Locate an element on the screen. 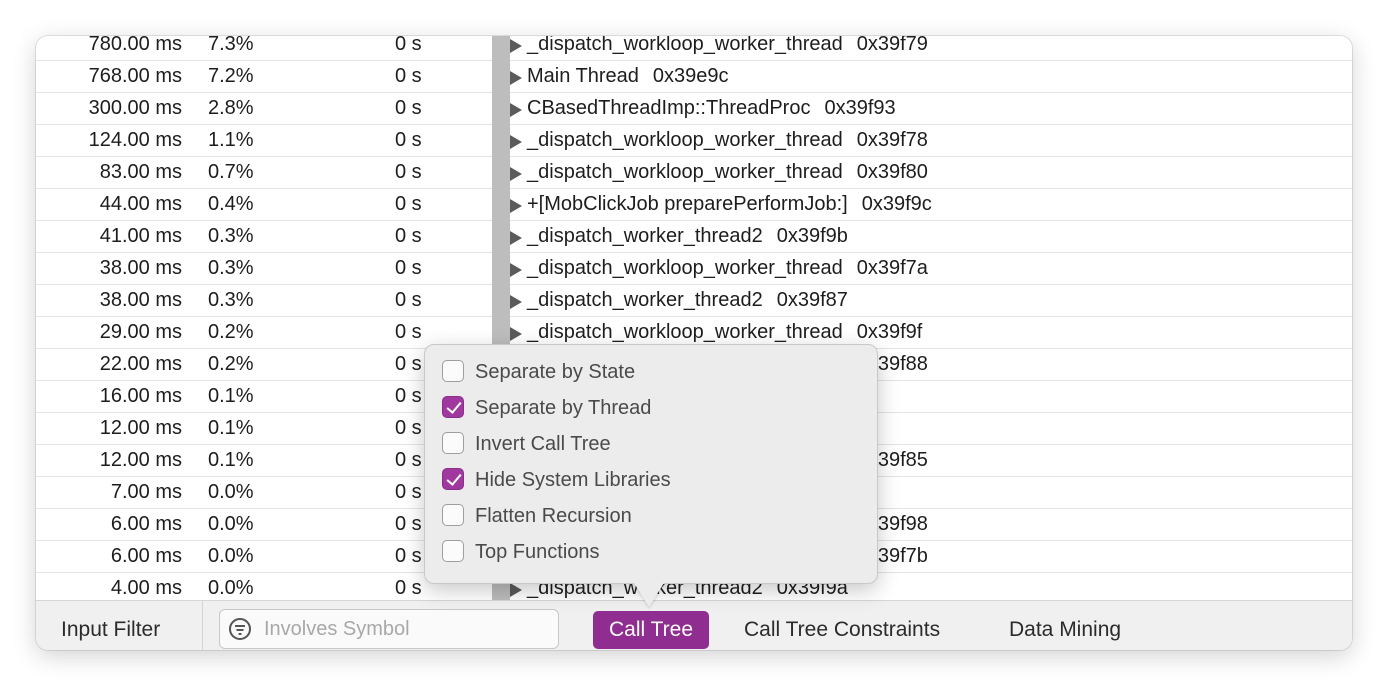 The image size is (1388, 686). percent-cell: 0.7% is located at coordinates (231, 172).